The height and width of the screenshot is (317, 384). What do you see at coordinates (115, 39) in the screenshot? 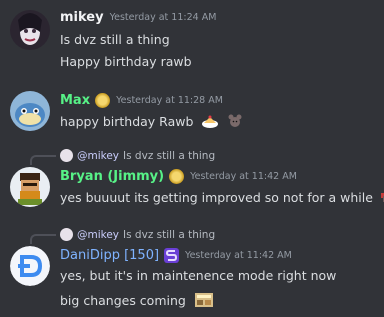
I see `message-text: Is dvz still a thing` at bounding box center [115, 39].